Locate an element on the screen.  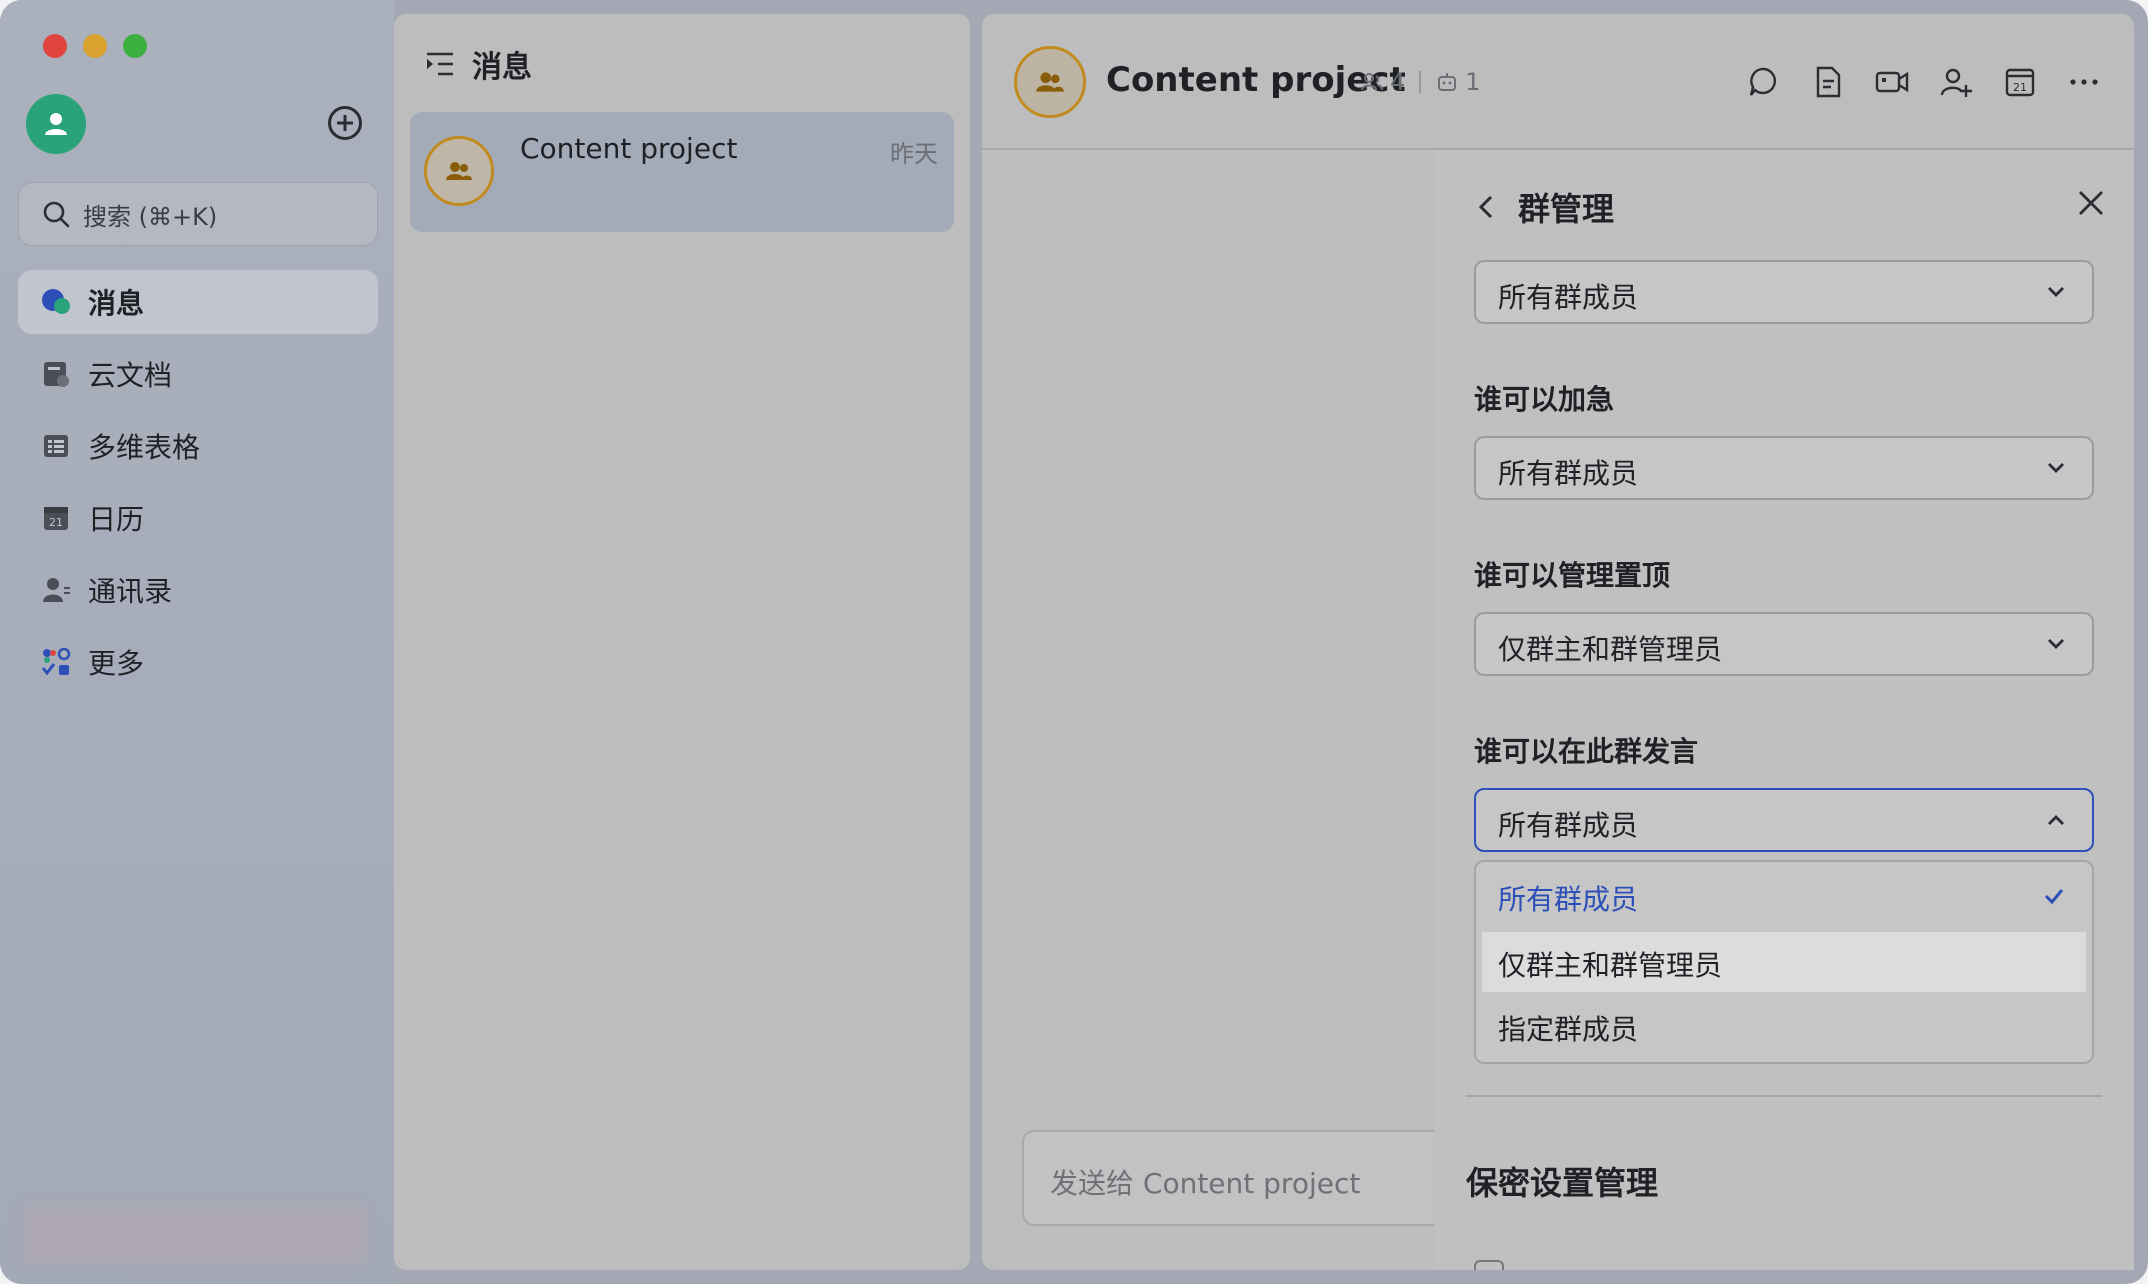
contacts-icon is located at coordinates (56, 590).